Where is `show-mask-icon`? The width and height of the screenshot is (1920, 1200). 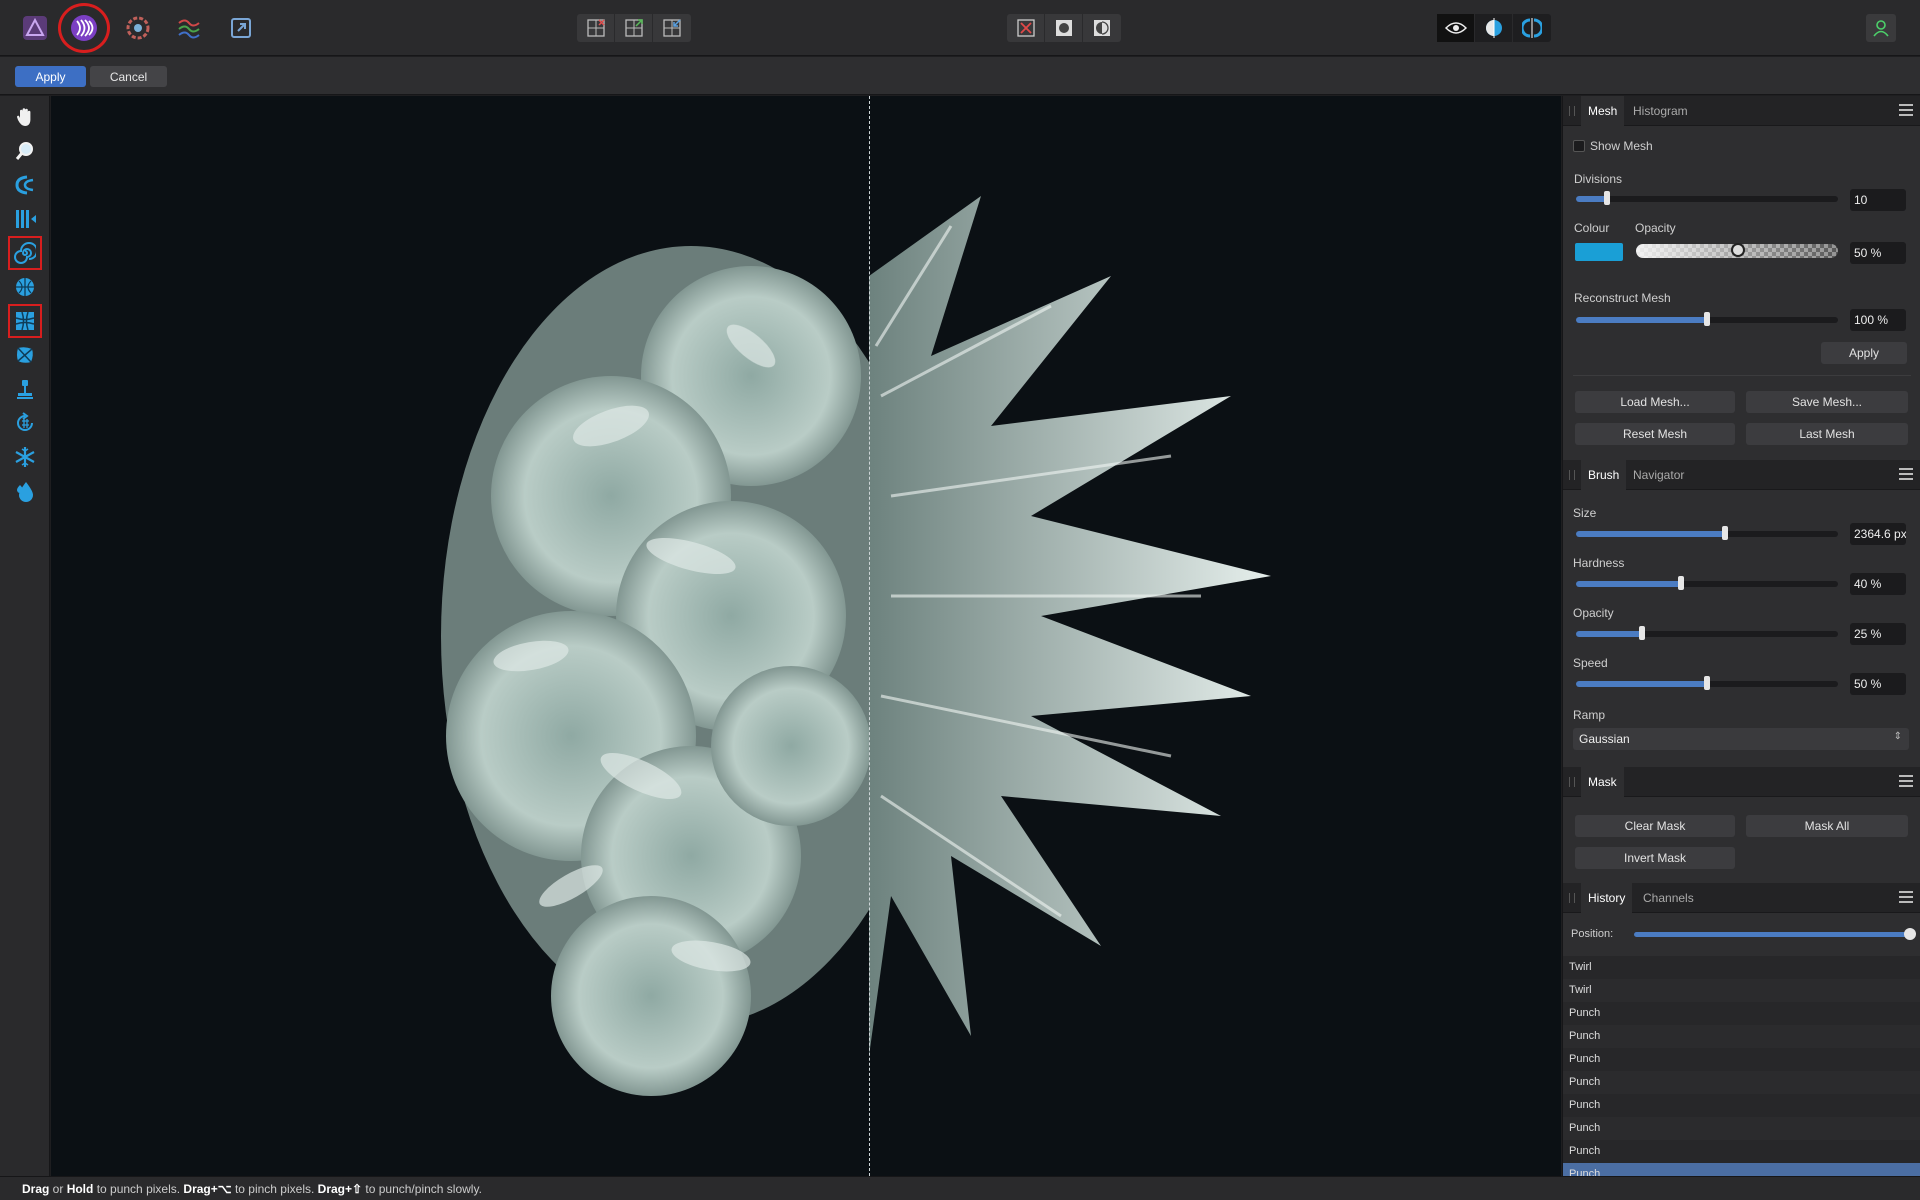
show-mask-icon is located at coordinates (1064, 28).